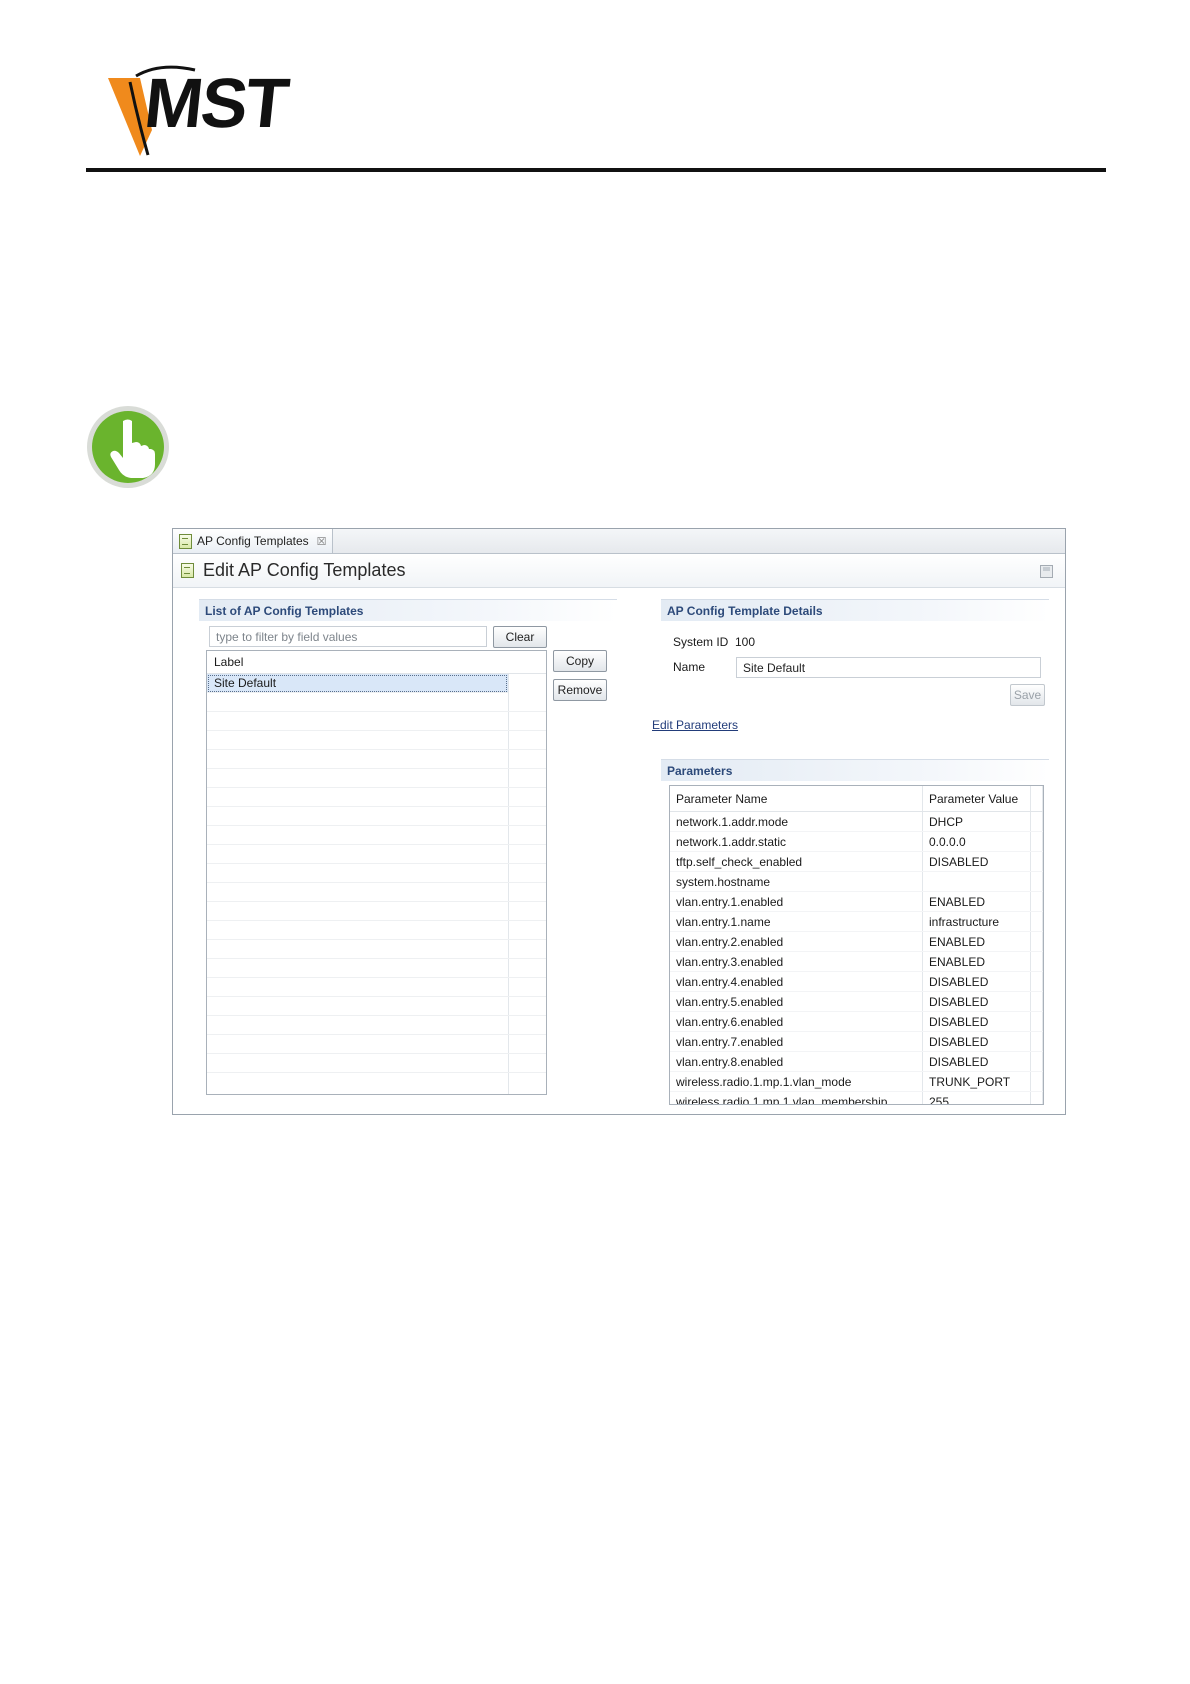 The height and width of the screenshot is (1684, 1190). I want to click on save-icon, so click(1046, 571).